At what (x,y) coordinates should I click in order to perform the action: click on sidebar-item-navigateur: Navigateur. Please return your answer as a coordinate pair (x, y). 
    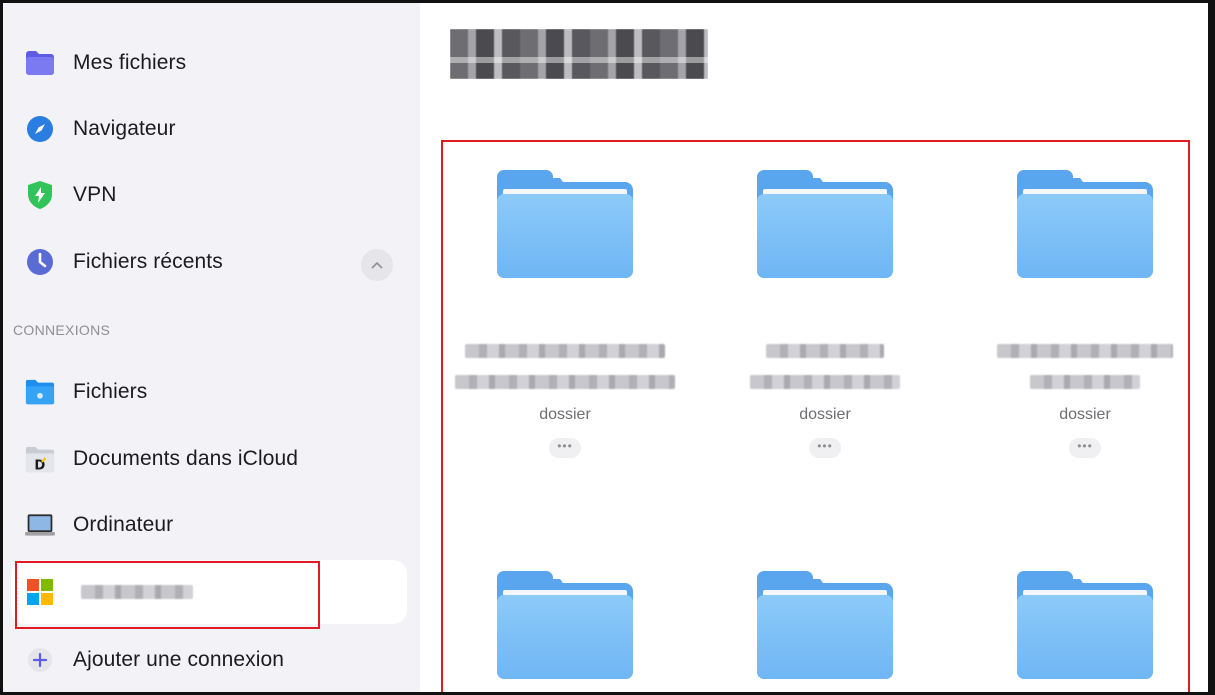
    Looking at the image, I should click on (209, 129).